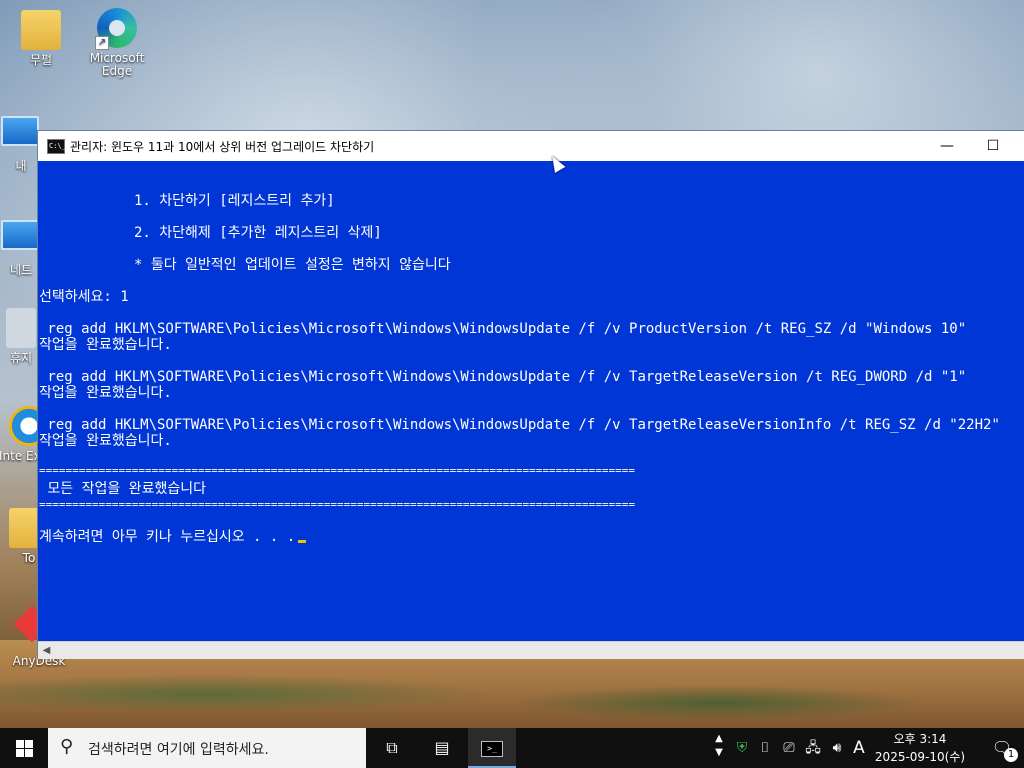 Image resolution: width=1024 pixels, height=768 pixels. I want to click on speaker-icon: 🔊︎, so click(837, 748).